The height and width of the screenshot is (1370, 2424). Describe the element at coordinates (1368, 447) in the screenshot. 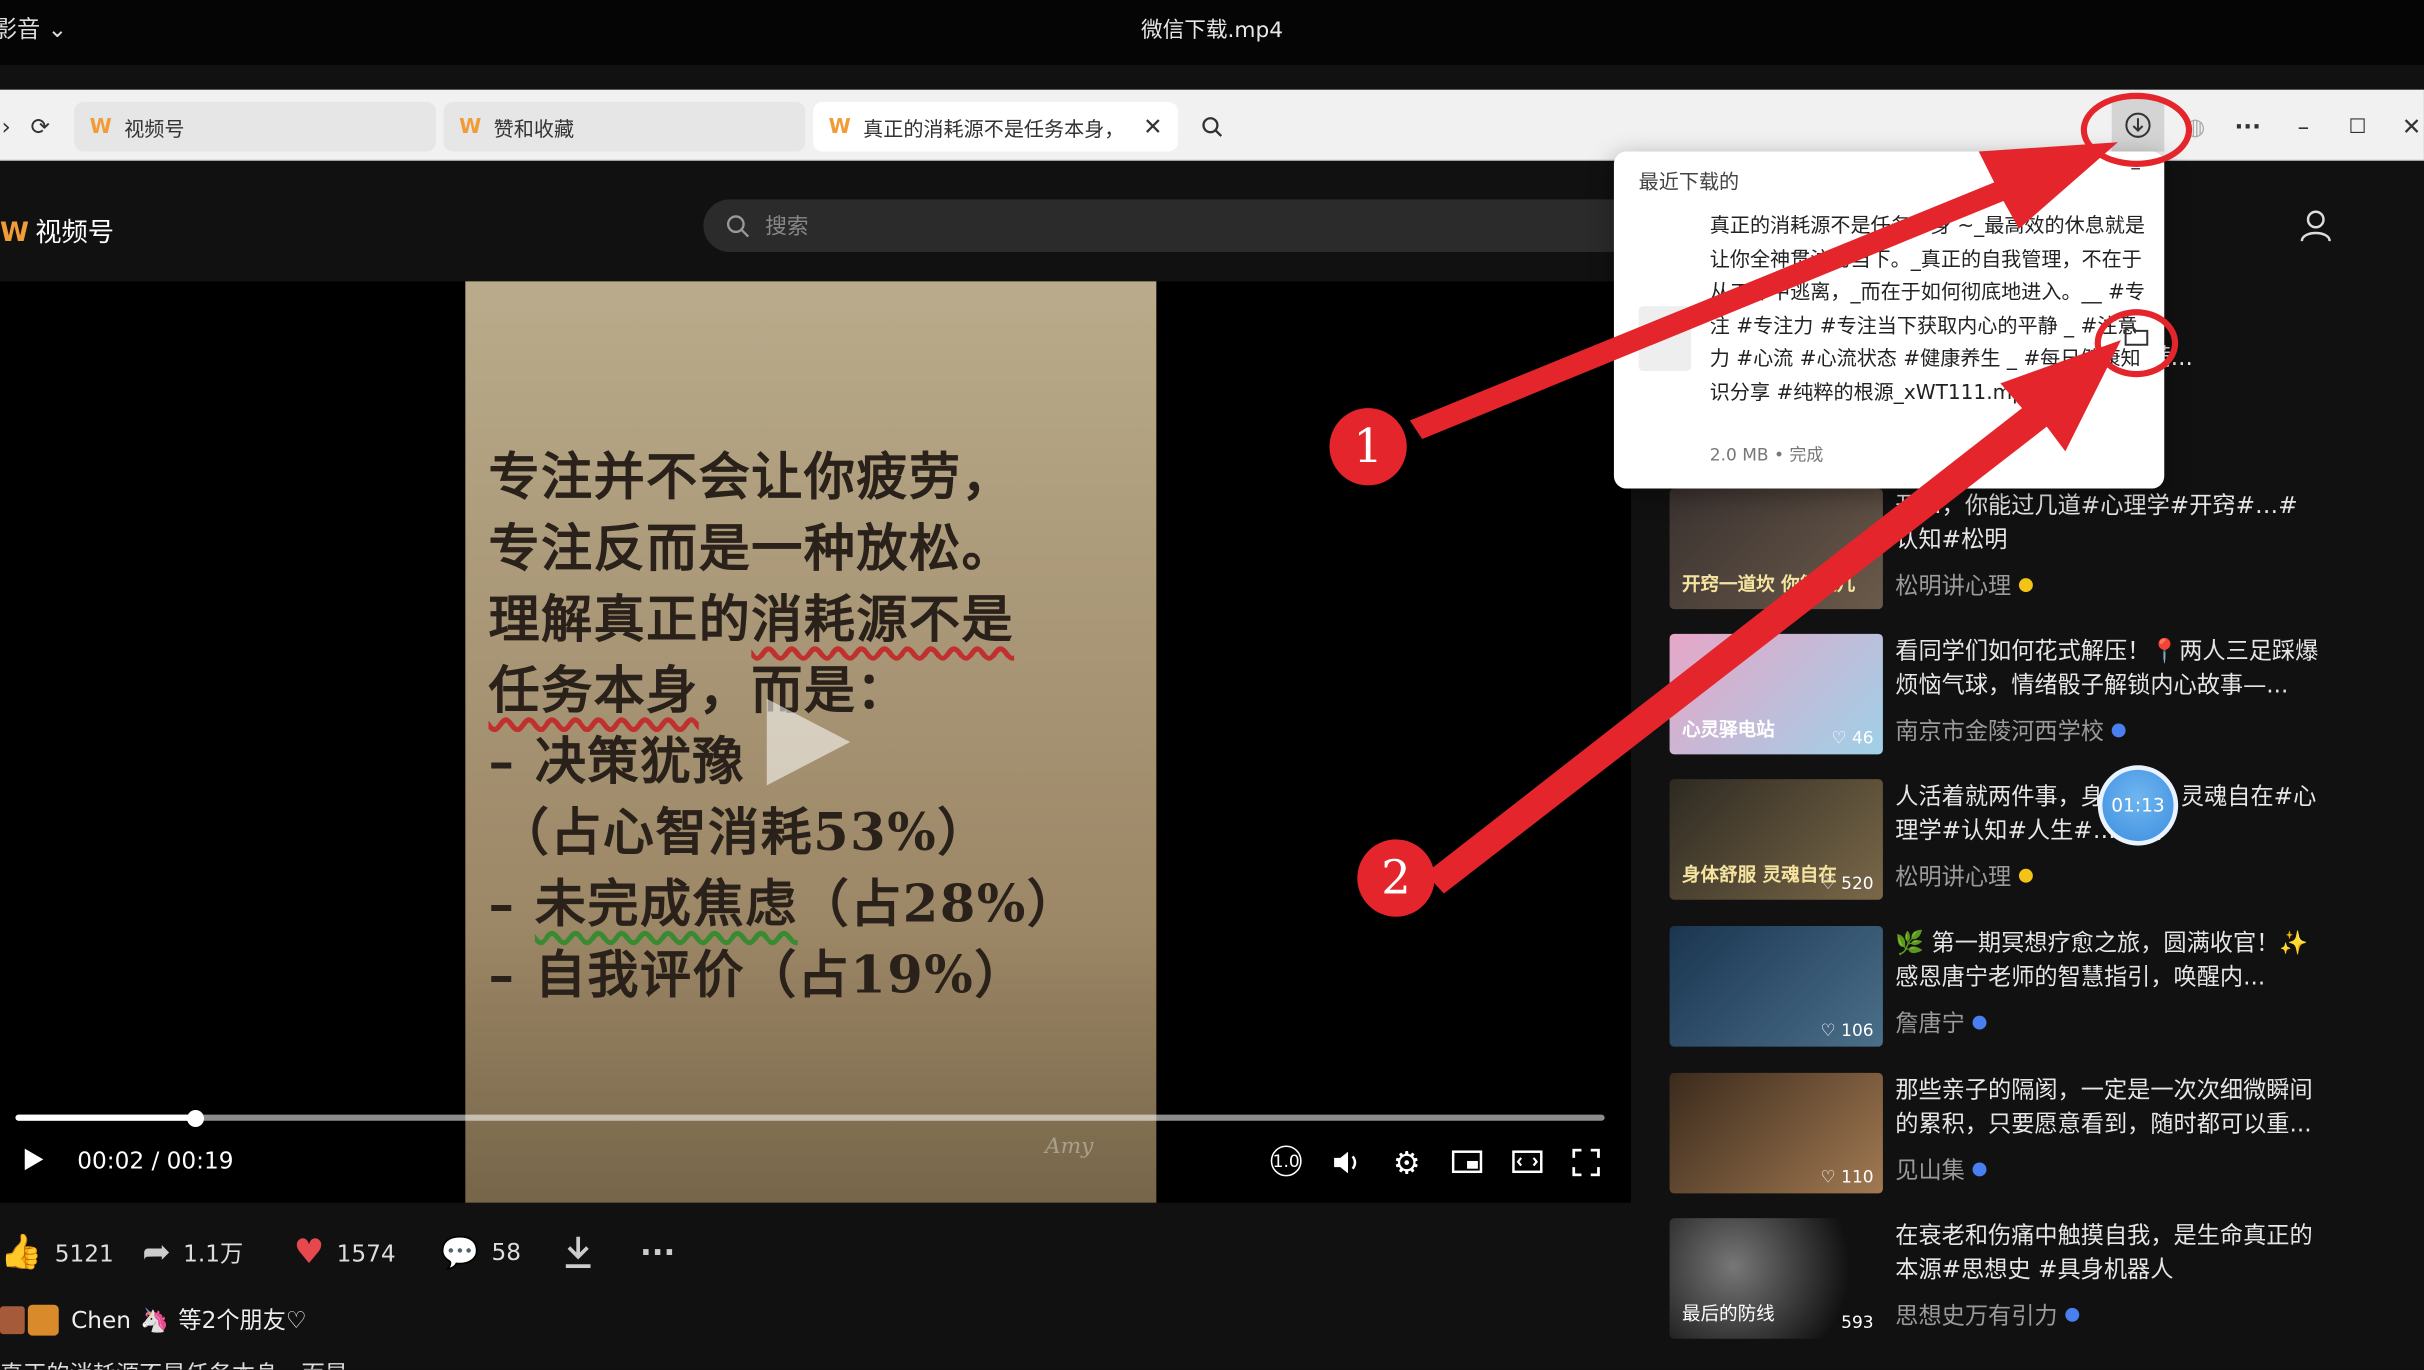

I see `annotation-number: 1` at that location.